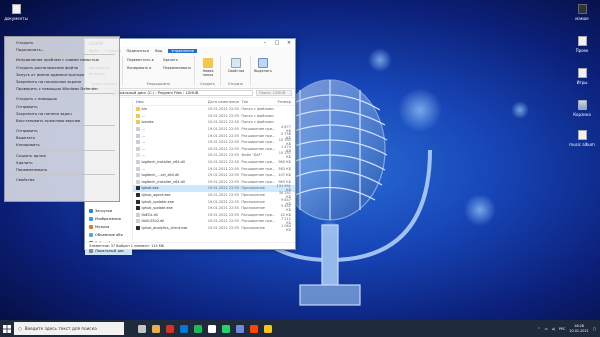  Describe the element at coordinates (62, 137) in the screenshot. I see `context-menu-item: Вырезать` at that location.